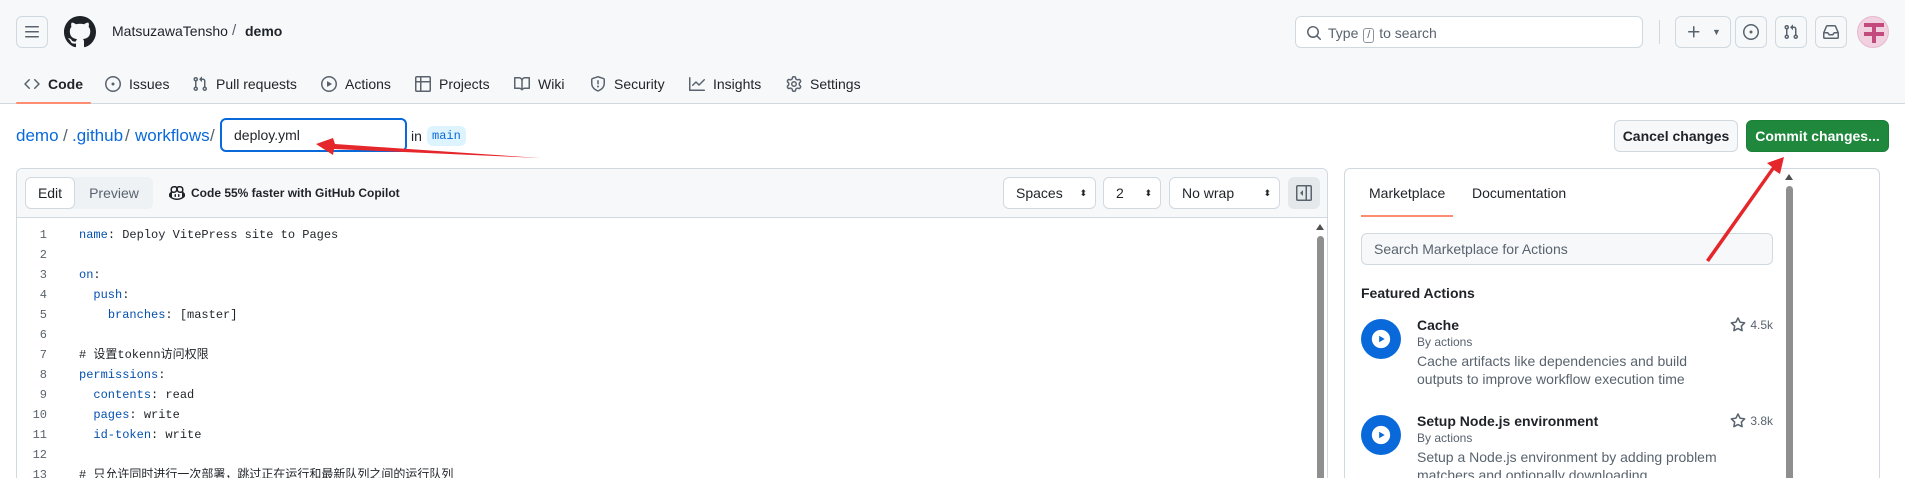 This screenshot has width=1905, height=478. What do you see at coordinates (835, 84) in the screenshot?
I see `tab-label: Settings` at bounding box center [835, 84].